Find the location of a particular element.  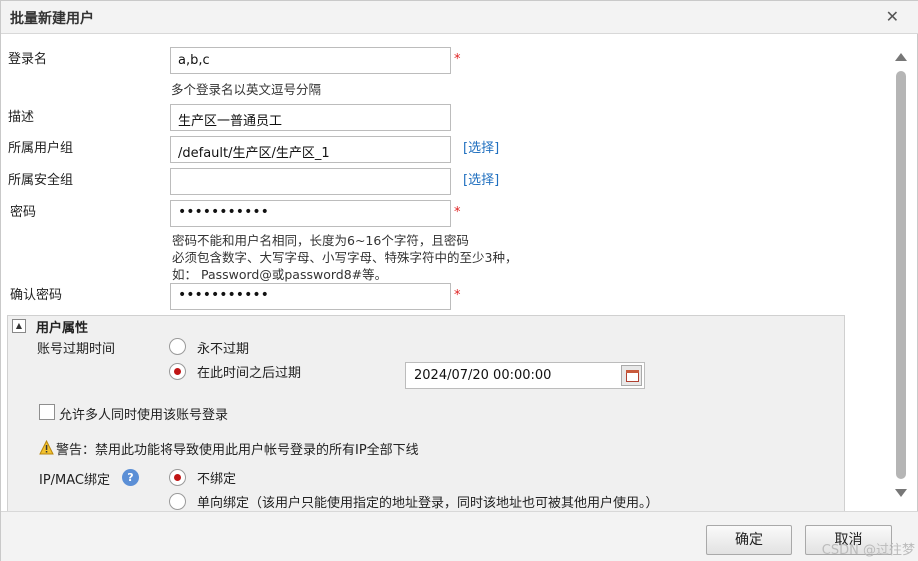

close-icon: ✕ is located at coordinates (892, 16).